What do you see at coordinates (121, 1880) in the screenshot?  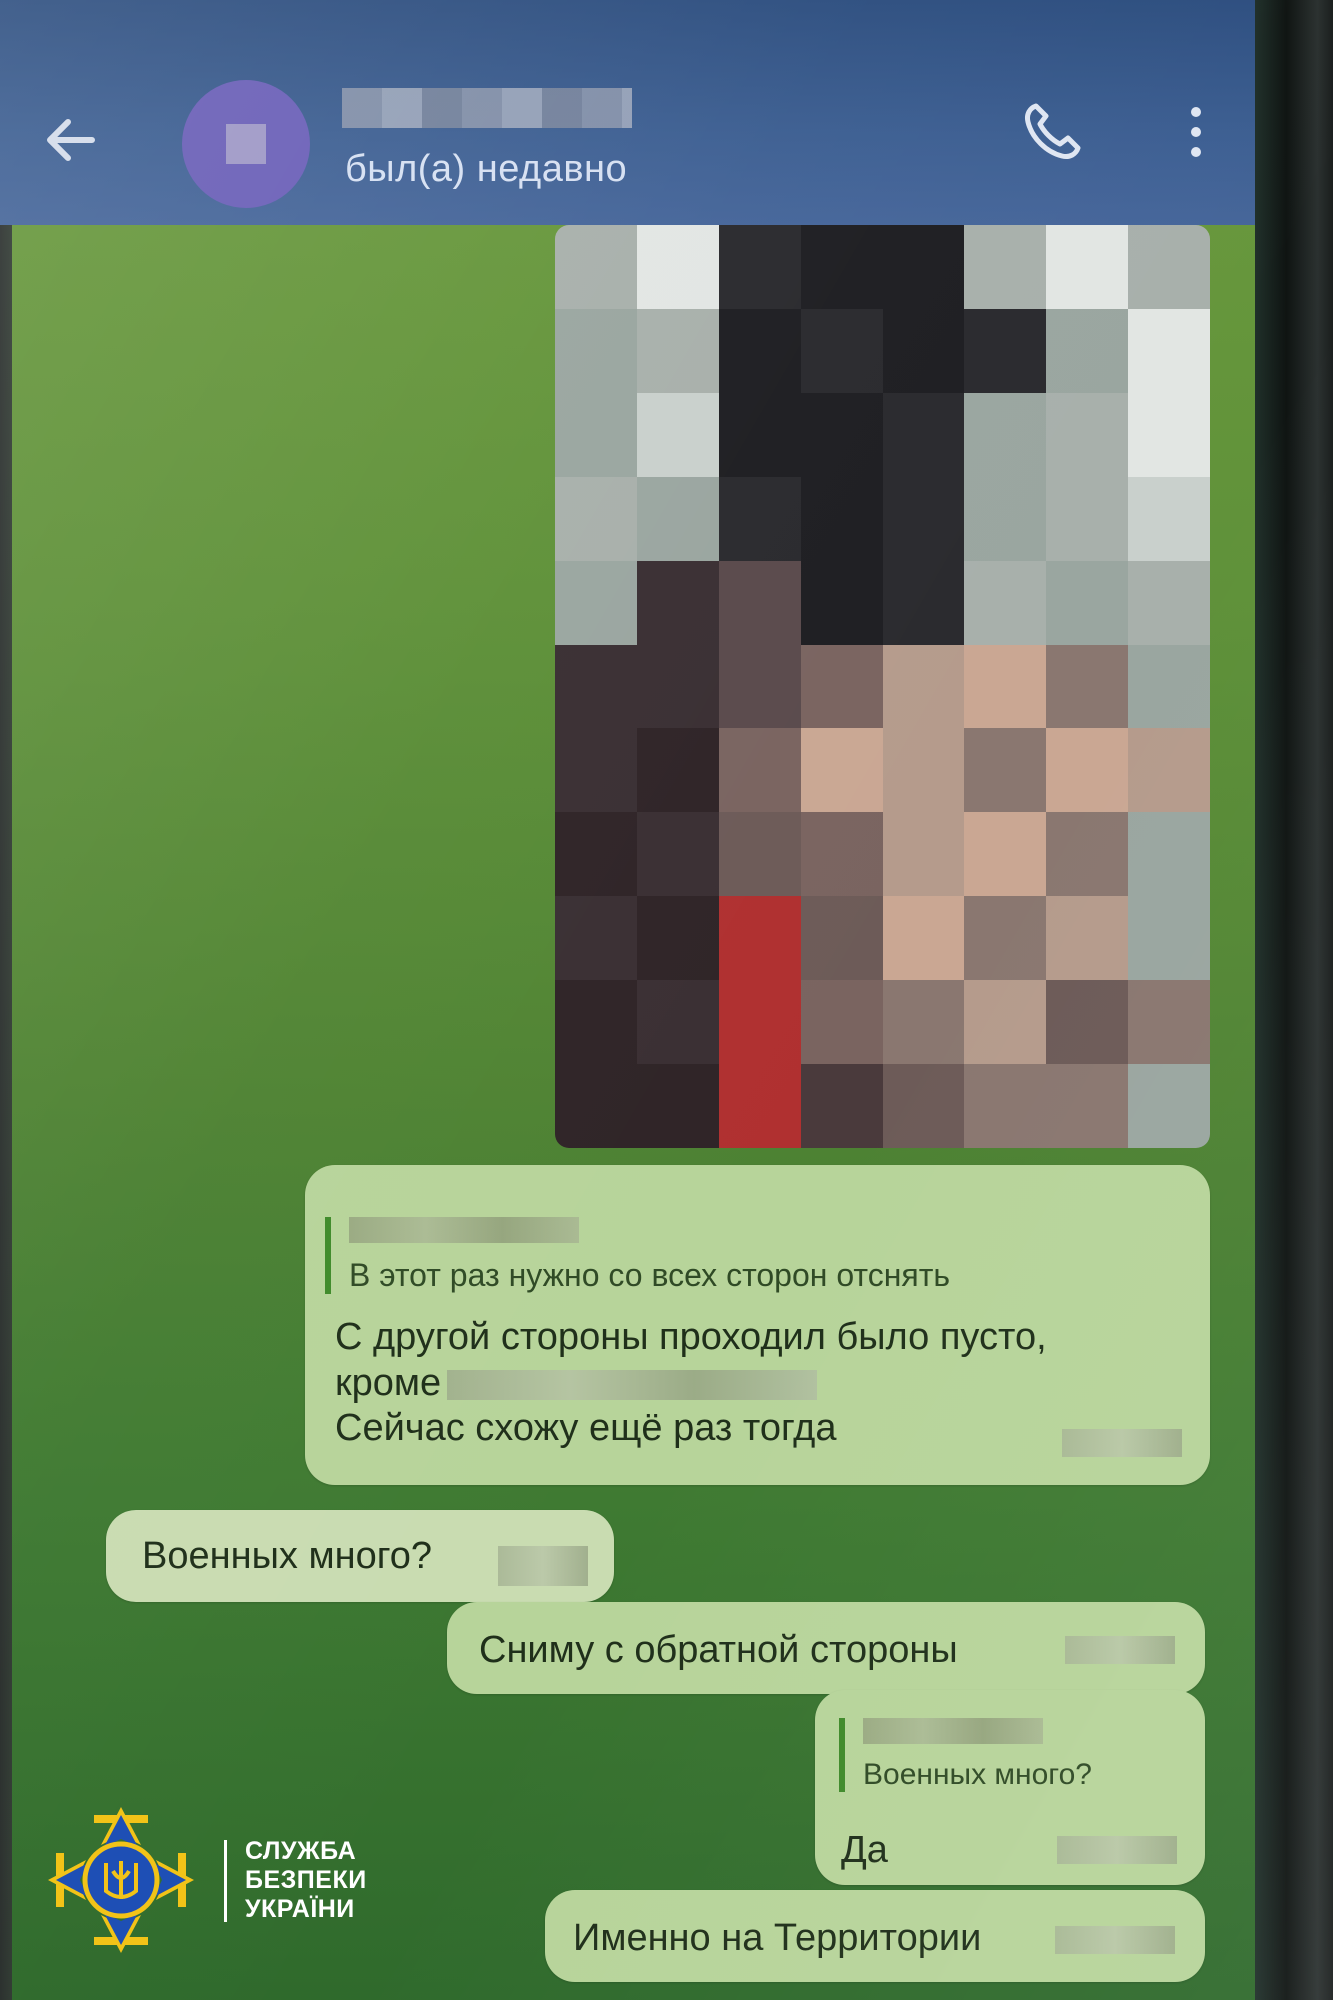 I see `sbu-emblem-icon` at bounding box center [121, 1880].